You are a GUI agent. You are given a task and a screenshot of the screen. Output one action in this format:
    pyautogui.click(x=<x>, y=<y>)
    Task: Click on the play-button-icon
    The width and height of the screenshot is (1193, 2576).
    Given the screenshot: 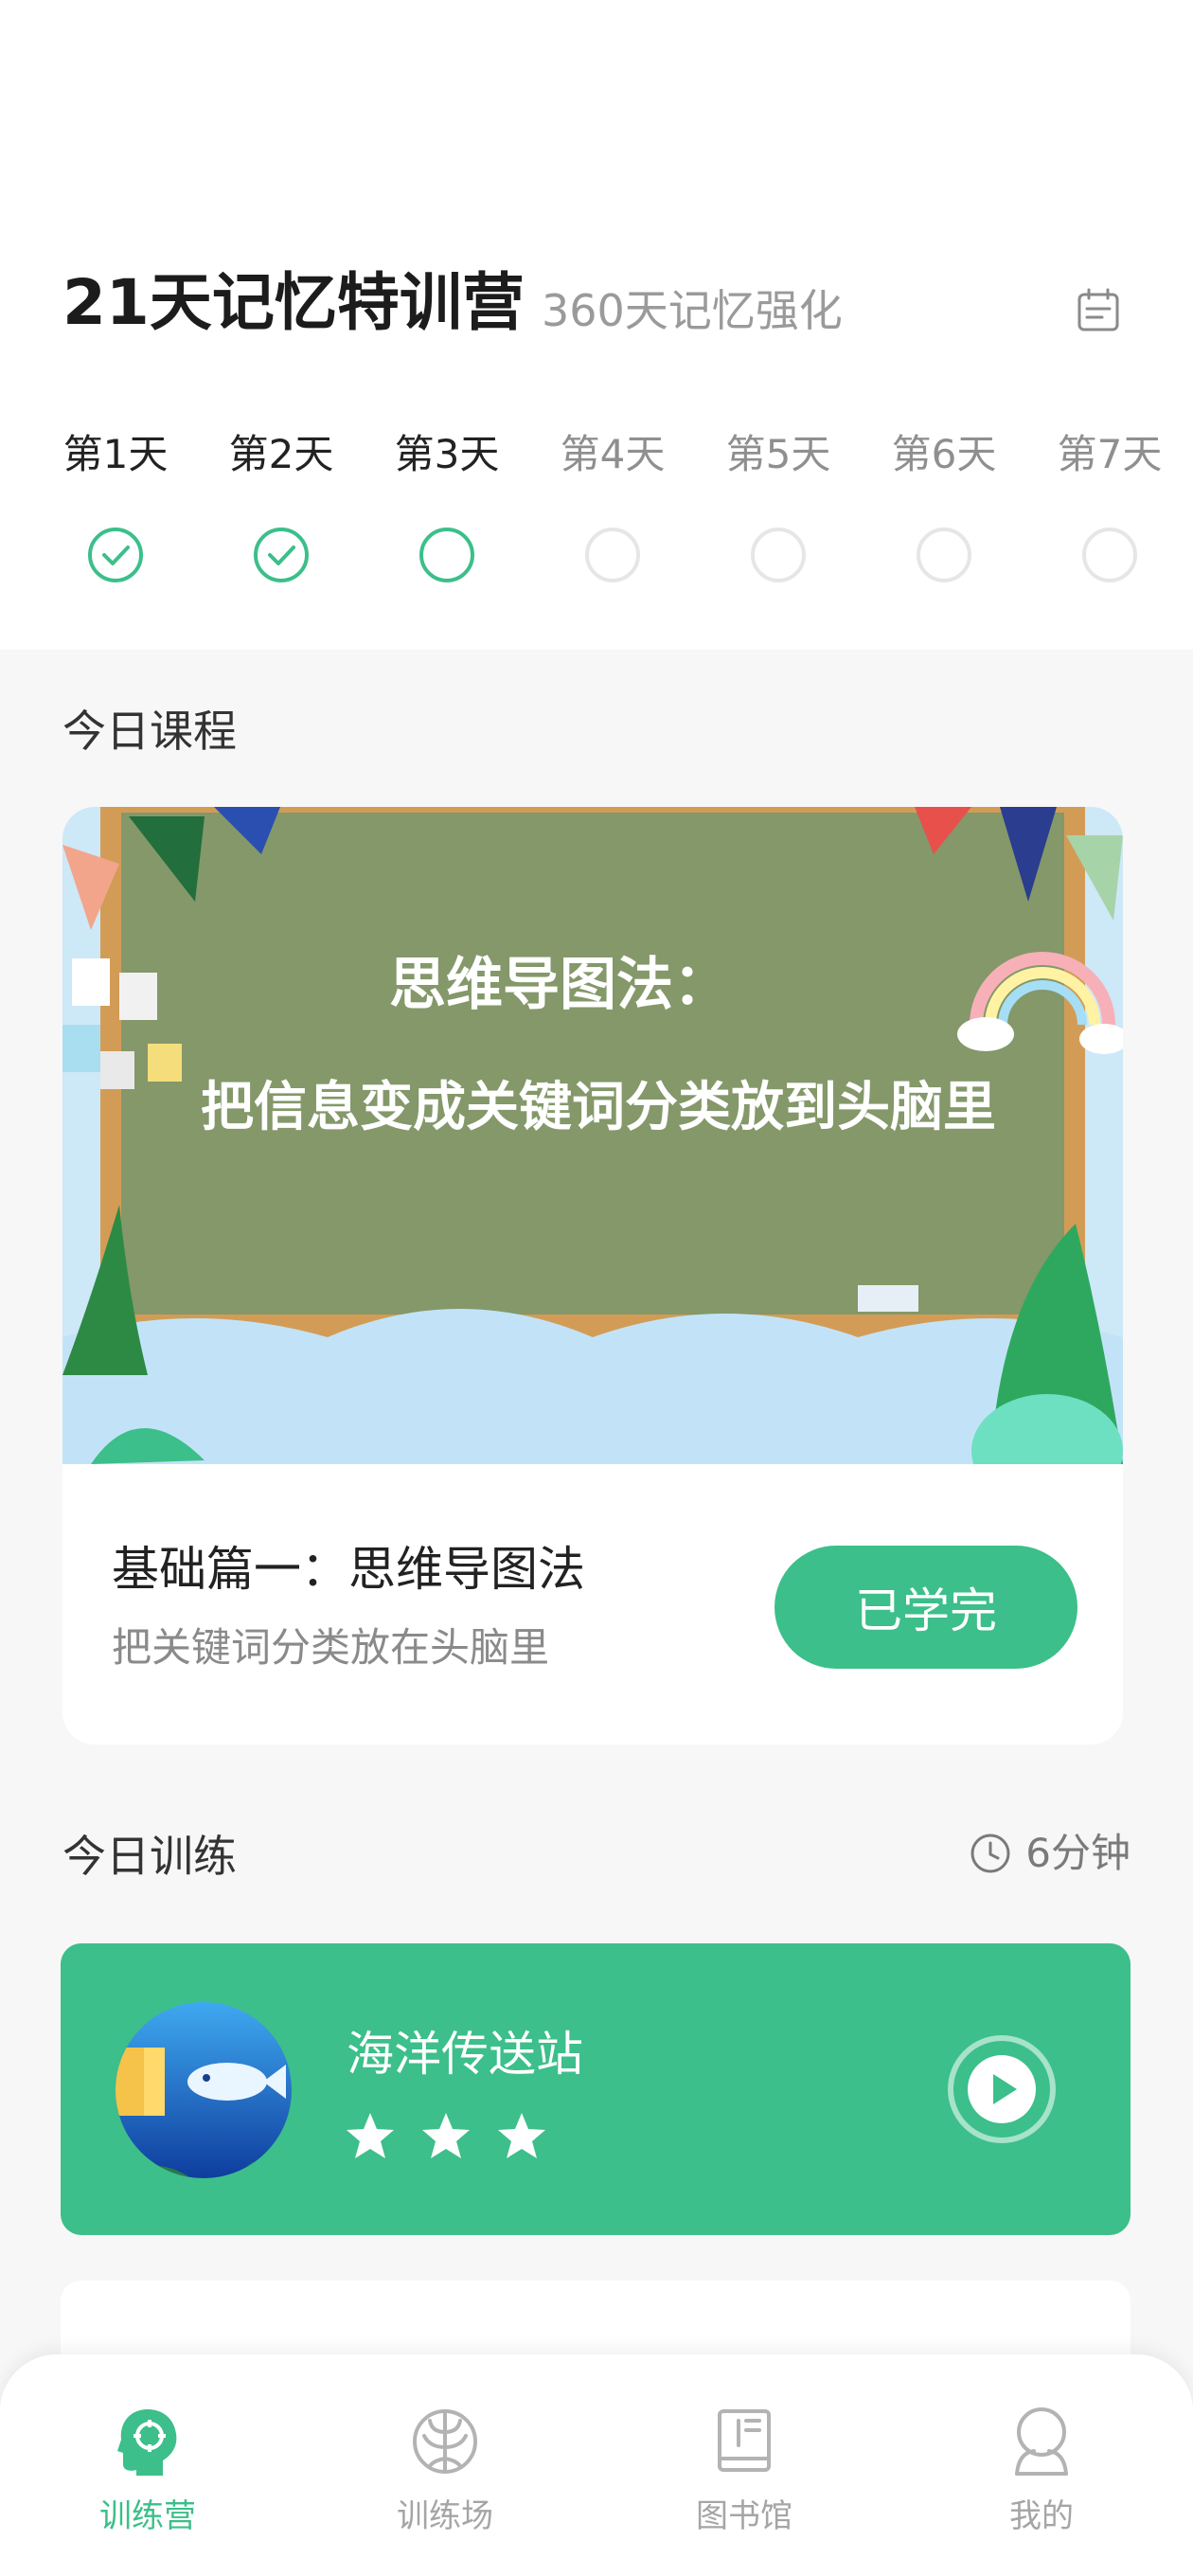 What is the action you would take?
    pyautogui.click(x=1002, y=2089)
    